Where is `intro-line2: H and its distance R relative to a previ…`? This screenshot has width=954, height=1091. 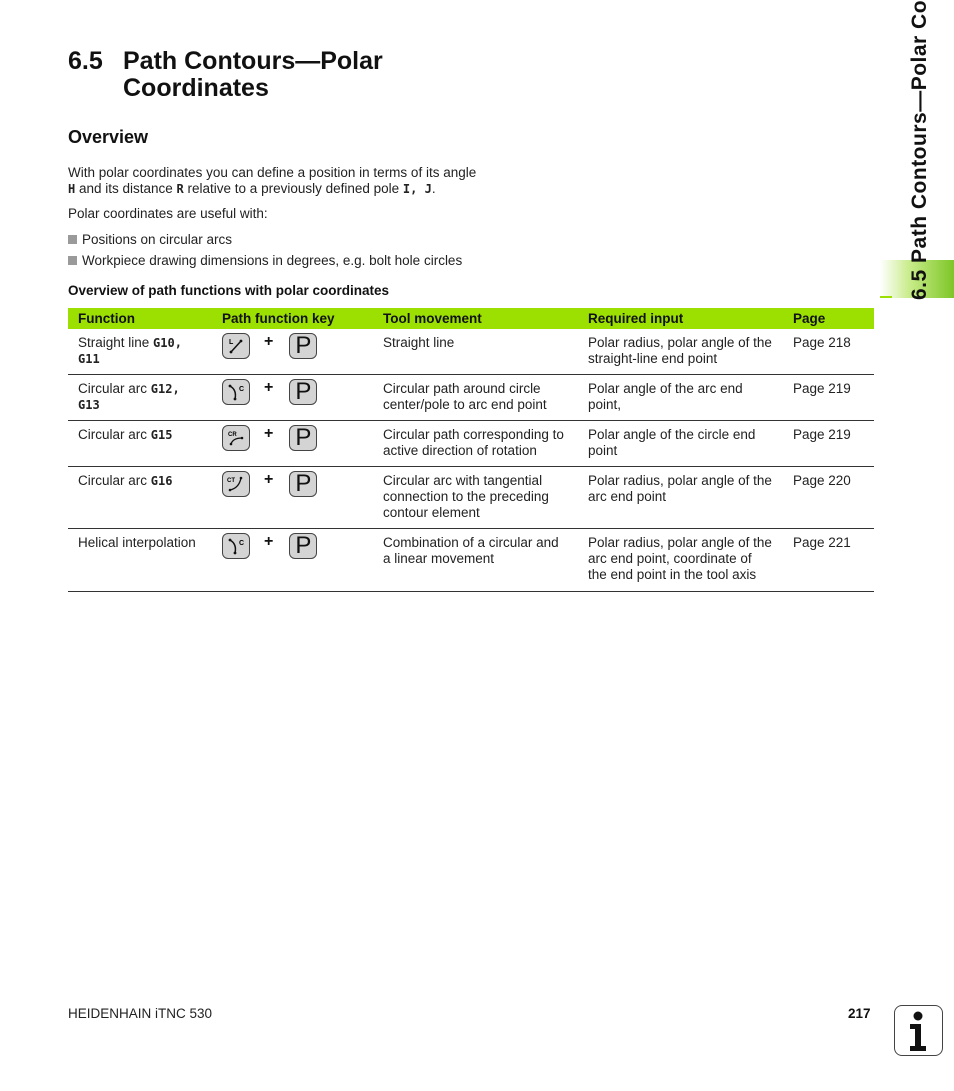
intro-line2: H and its distance R relative to a previ… is located at coordinates (272, 189).